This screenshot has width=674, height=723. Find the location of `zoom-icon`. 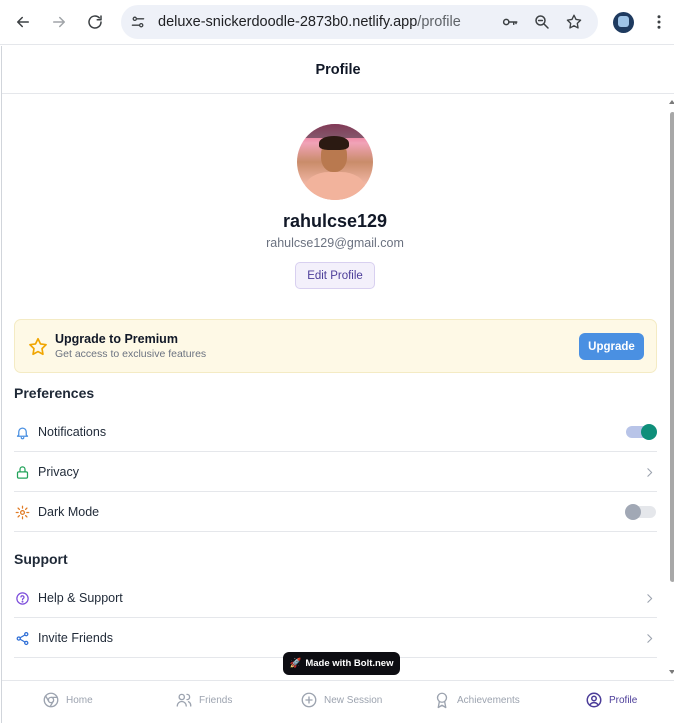

zoom-icon is located at coordinates (542, 22).